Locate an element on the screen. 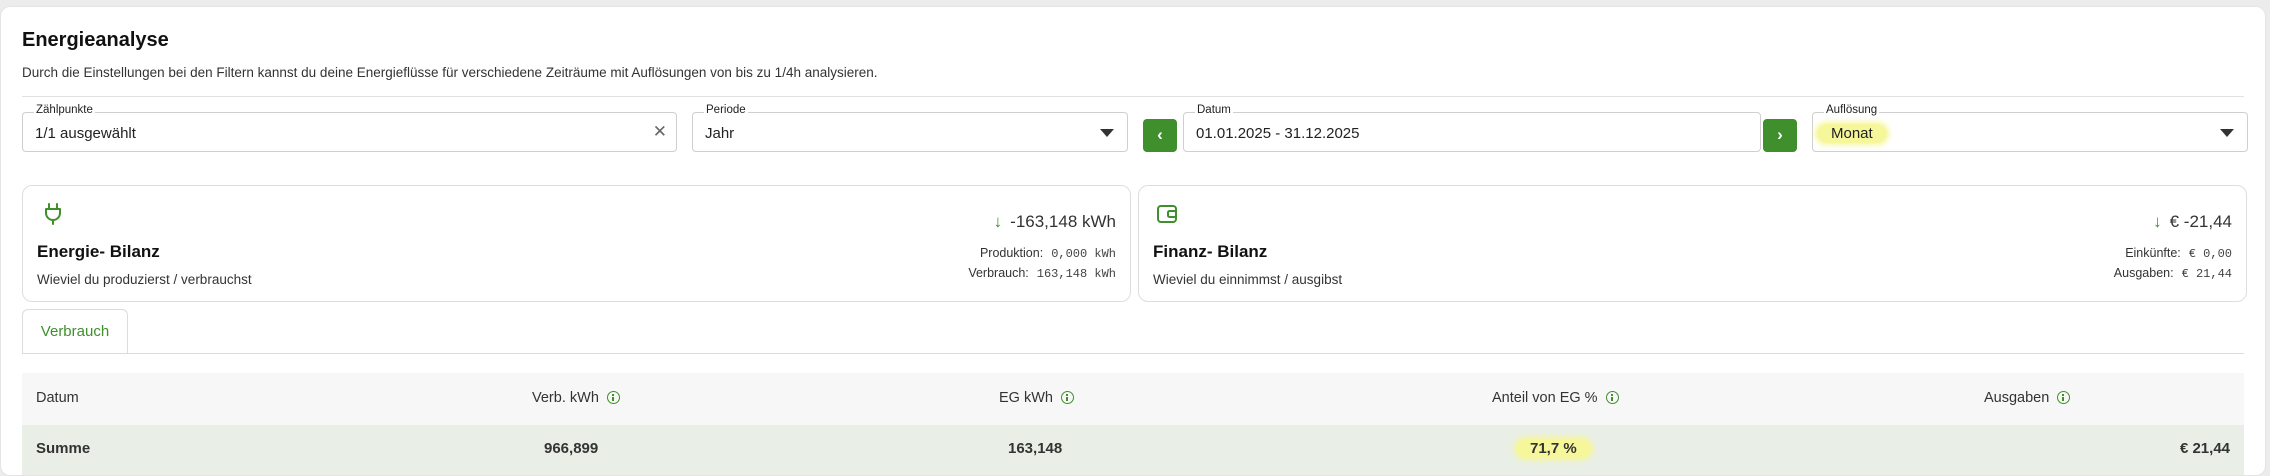  zaehlpunkte-label: Zählpunkte is located at coordinates (64, 110).